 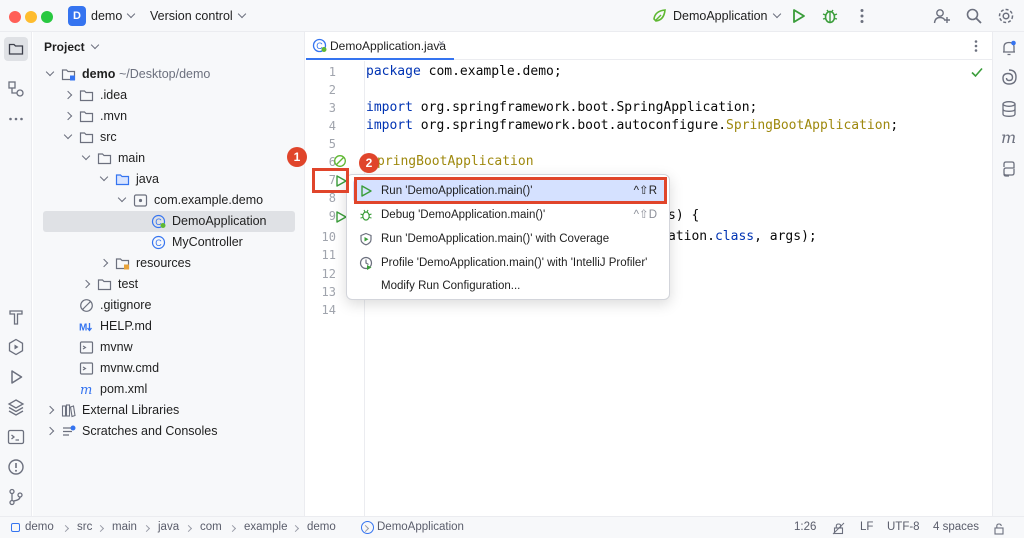 I want to click on run-config-selector: DemoApplication, so click(x=727, y=16).